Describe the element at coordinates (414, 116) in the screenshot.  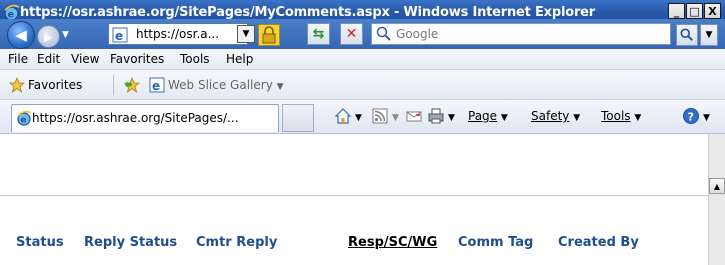
I see `read-mail-icon` at that location.